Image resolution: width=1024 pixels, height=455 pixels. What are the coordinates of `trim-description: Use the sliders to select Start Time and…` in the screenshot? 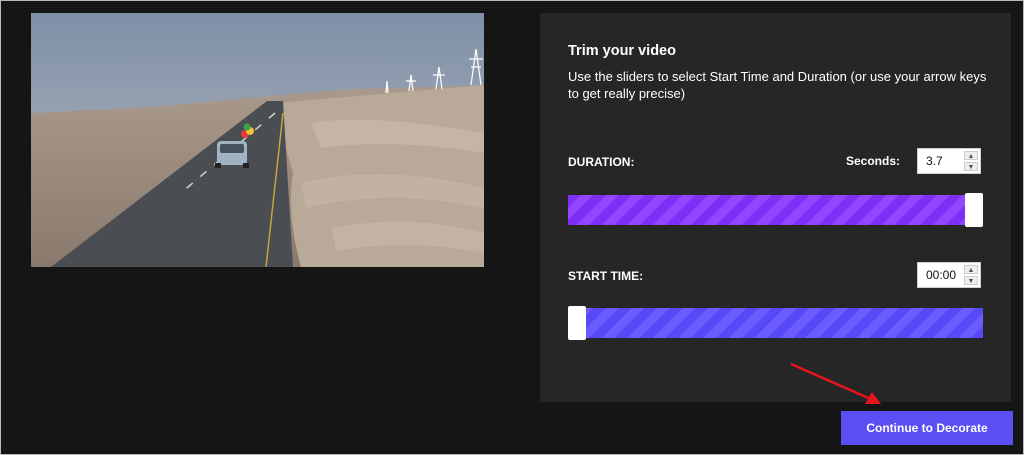 It's located at (777, 85).